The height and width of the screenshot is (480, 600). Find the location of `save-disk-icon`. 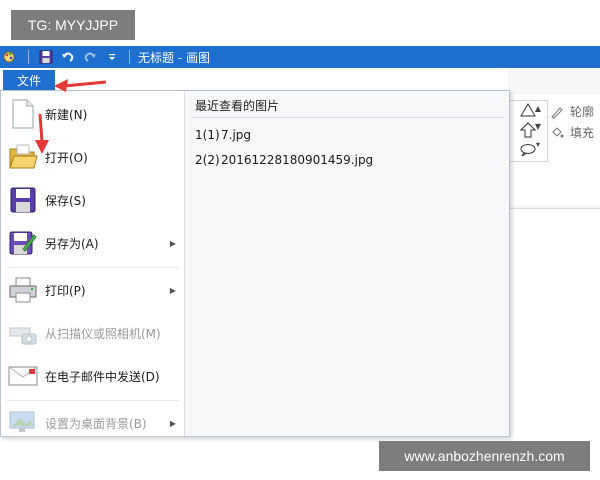

save-disk-icon is located at coordinates (23, 200).